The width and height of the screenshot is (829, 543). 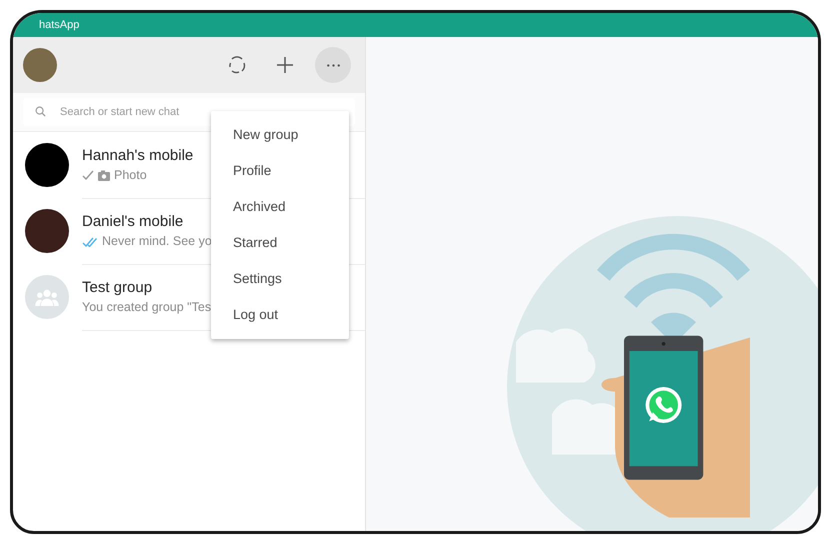 What do you see at coordinates (147, 307) in the screenshot?
I see `message-preview: You created group "Tes` at bounding box center [147, 307].